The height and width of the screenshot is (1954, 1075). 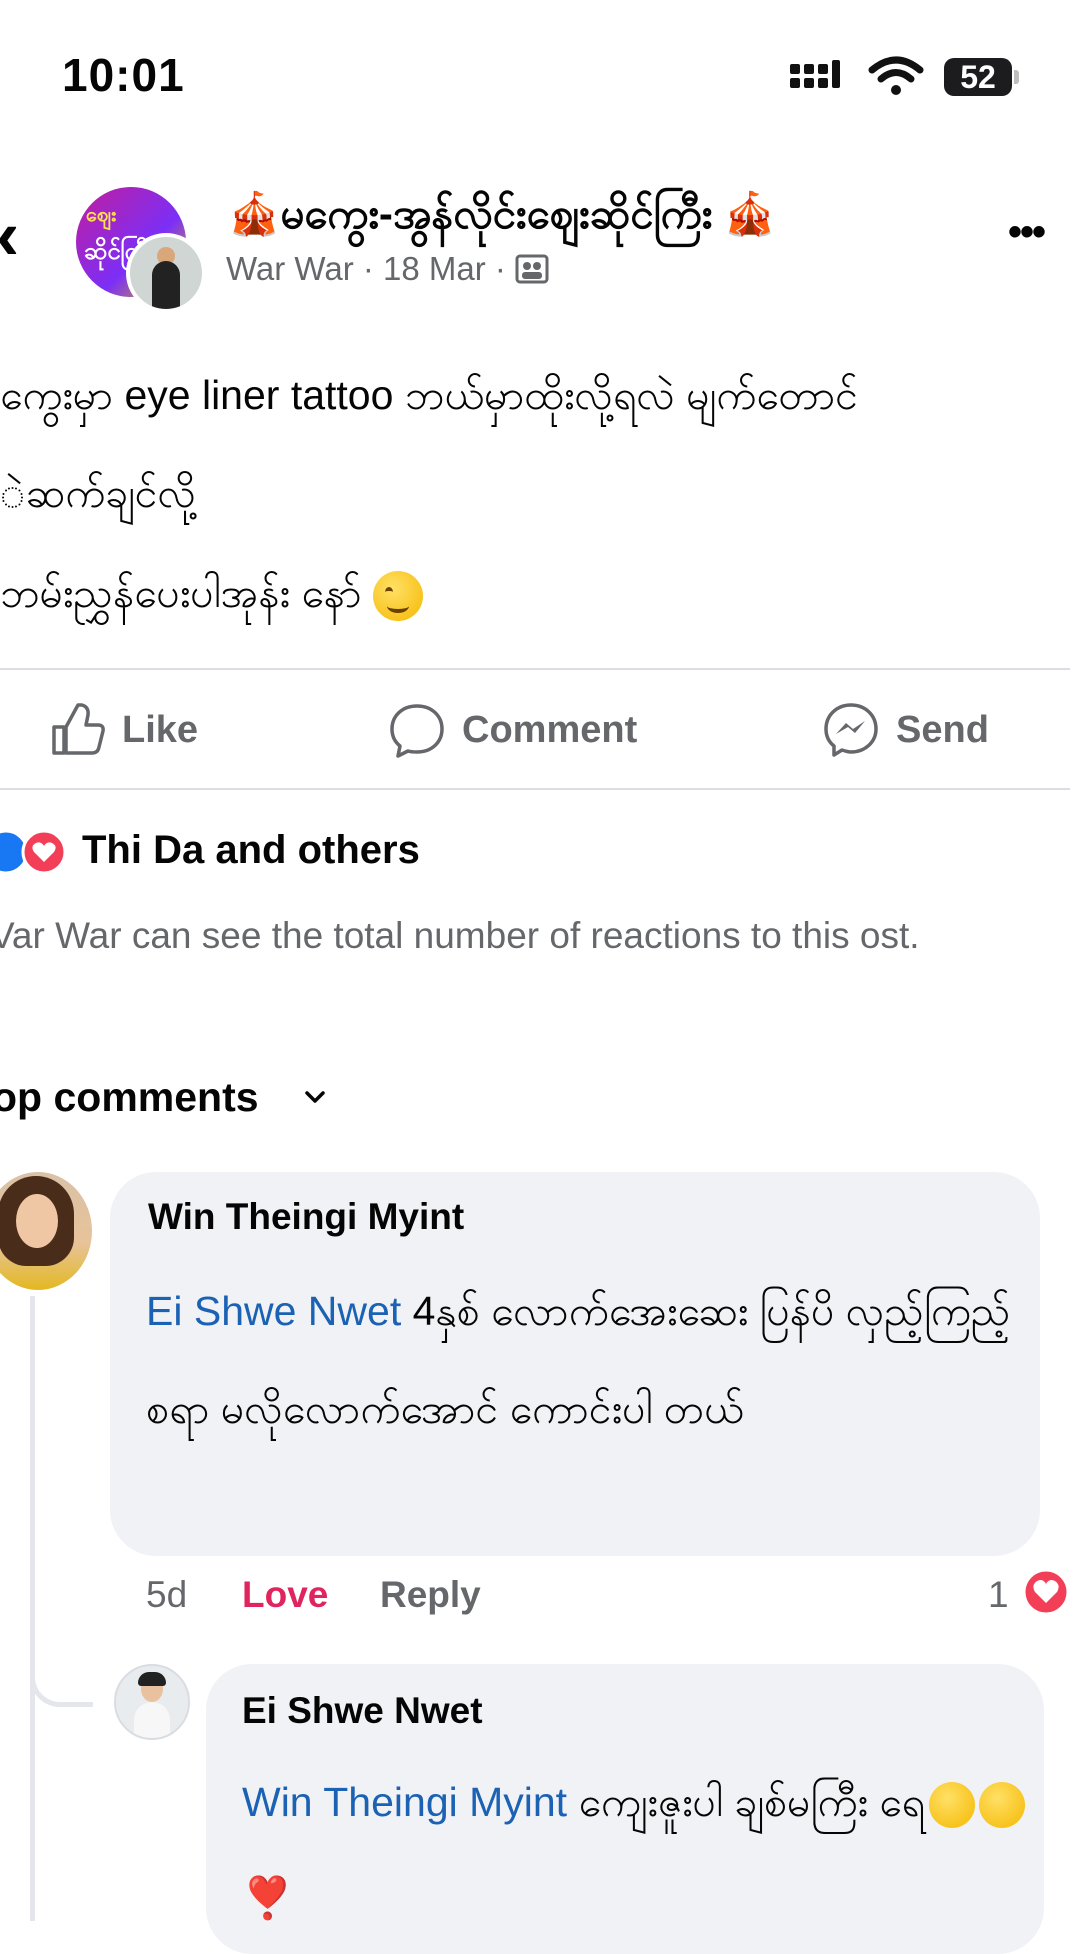 What do you see at coordinates (746, 1802) in the screenshot?
I see `reply-body: ကျေးဇူးပါ ချစ်မကြီး ရေ` at bounding box center [746, 1802].